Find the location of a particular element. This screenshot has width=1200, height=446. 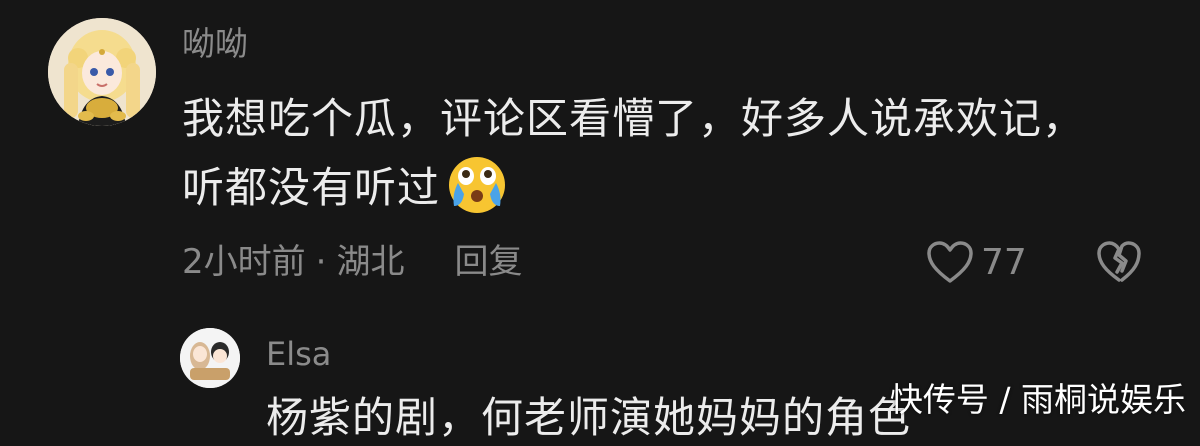

like-count: 77 is located at coordinates (1004, 262).